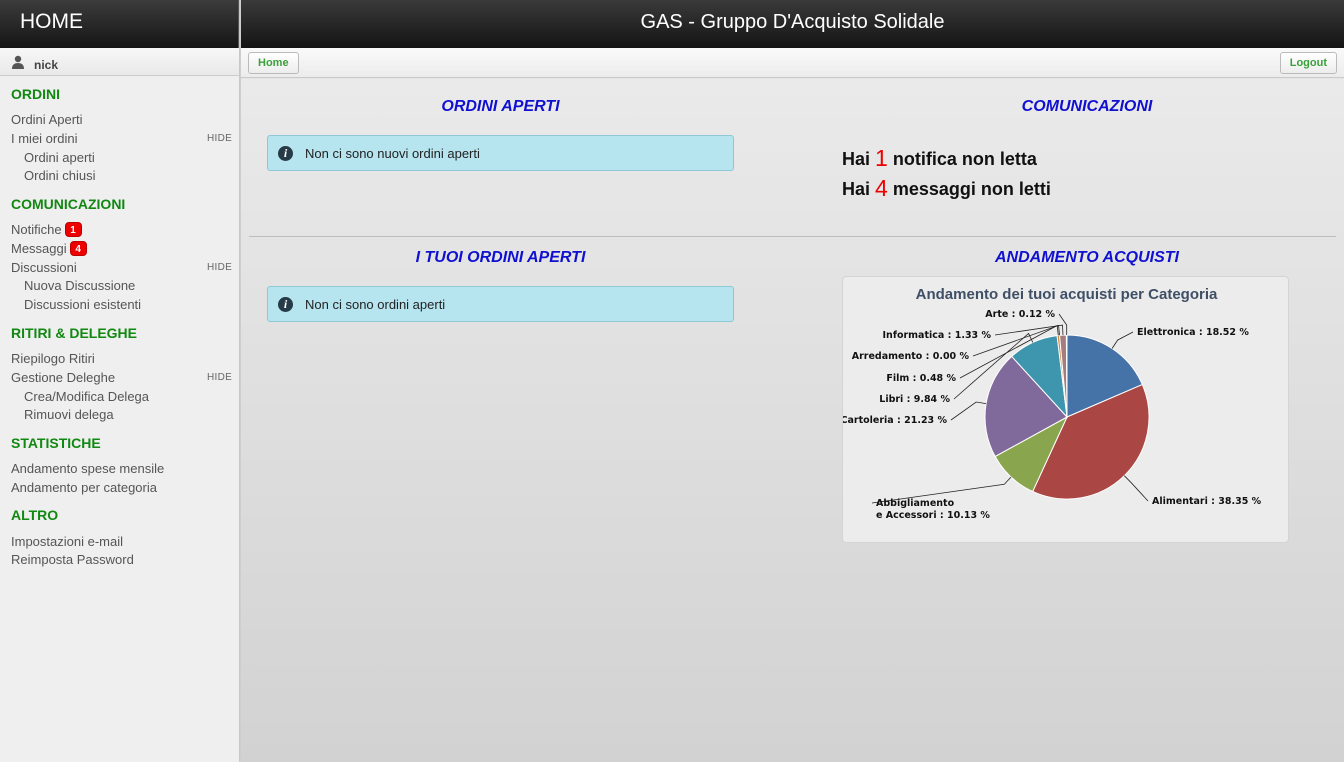 The width and height of the screenshot is (1344, 762). I want to click on pie-label-4: Cartoleria : 21.23 %, so click(895, 420).